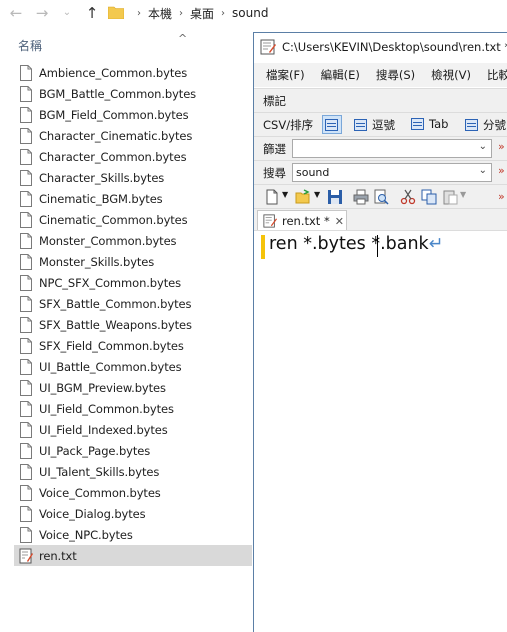 This screenshot has width=507, height=632. Describe the element at coordinates (288, 125) in the screenshot. I see `csv-toolbar-label: CSV/排序` at that location.